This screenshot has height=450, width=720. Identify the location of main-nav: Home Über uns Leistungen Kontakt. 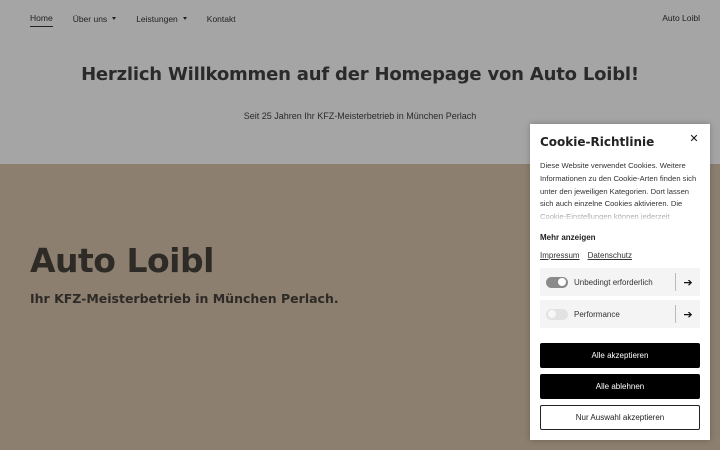
(143, 20).